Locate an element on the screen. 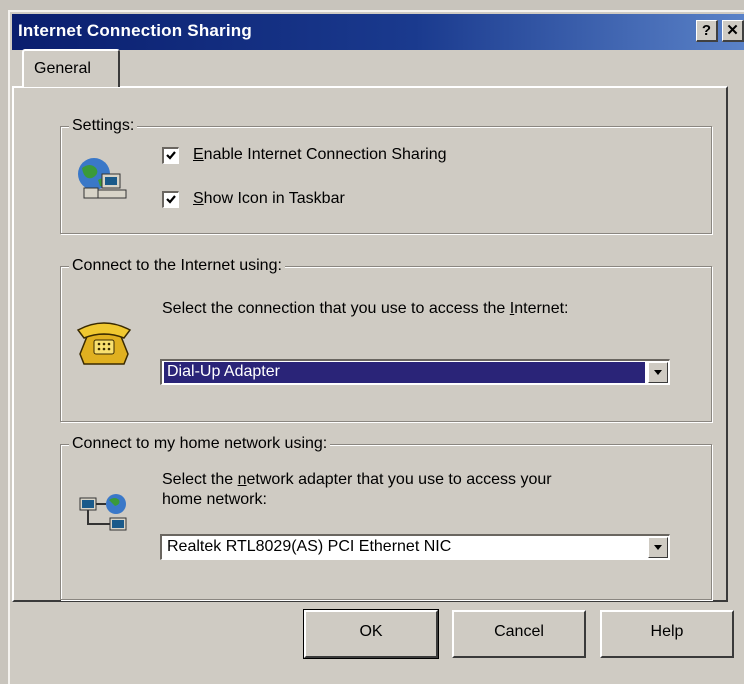 This screenshot has height=684, width=744. enable-sharing-label: Enable Internet Connection Sharing is located at coordinates (320, 154).